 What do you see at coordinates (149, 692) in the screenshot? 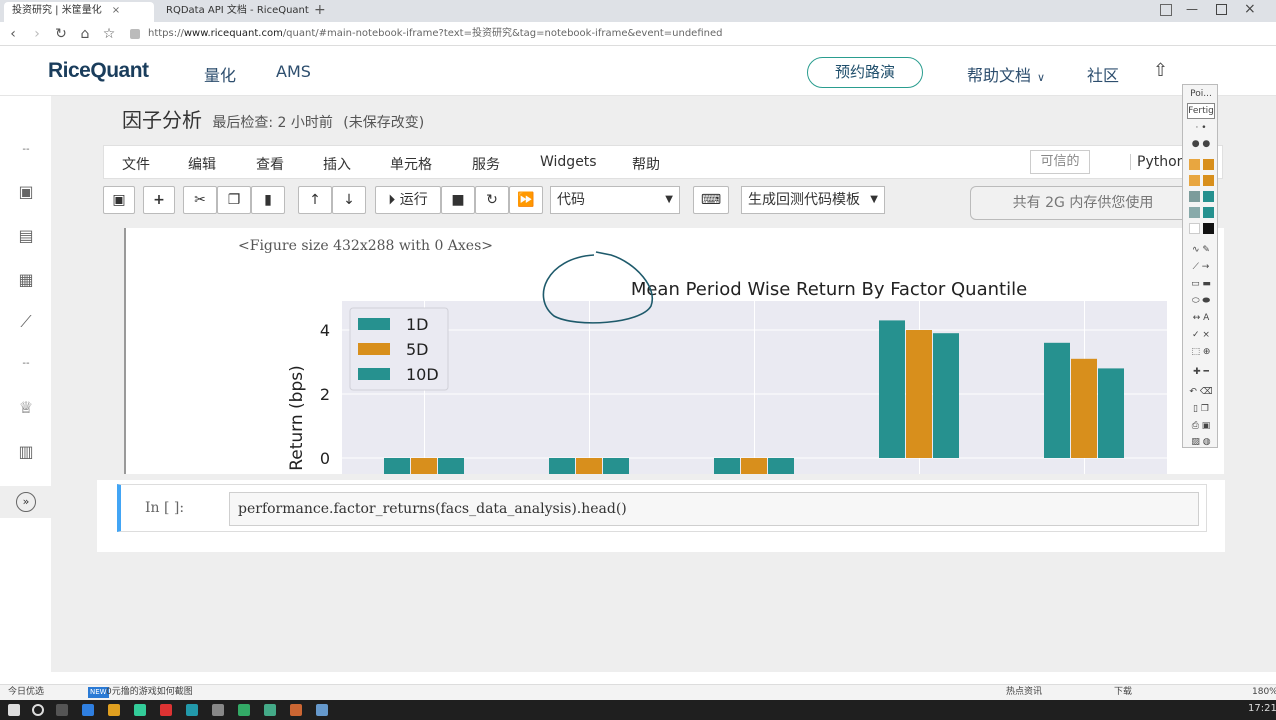
I see `news-link: 0元撸的游戏如何截图` at bounding box center [149, 692].